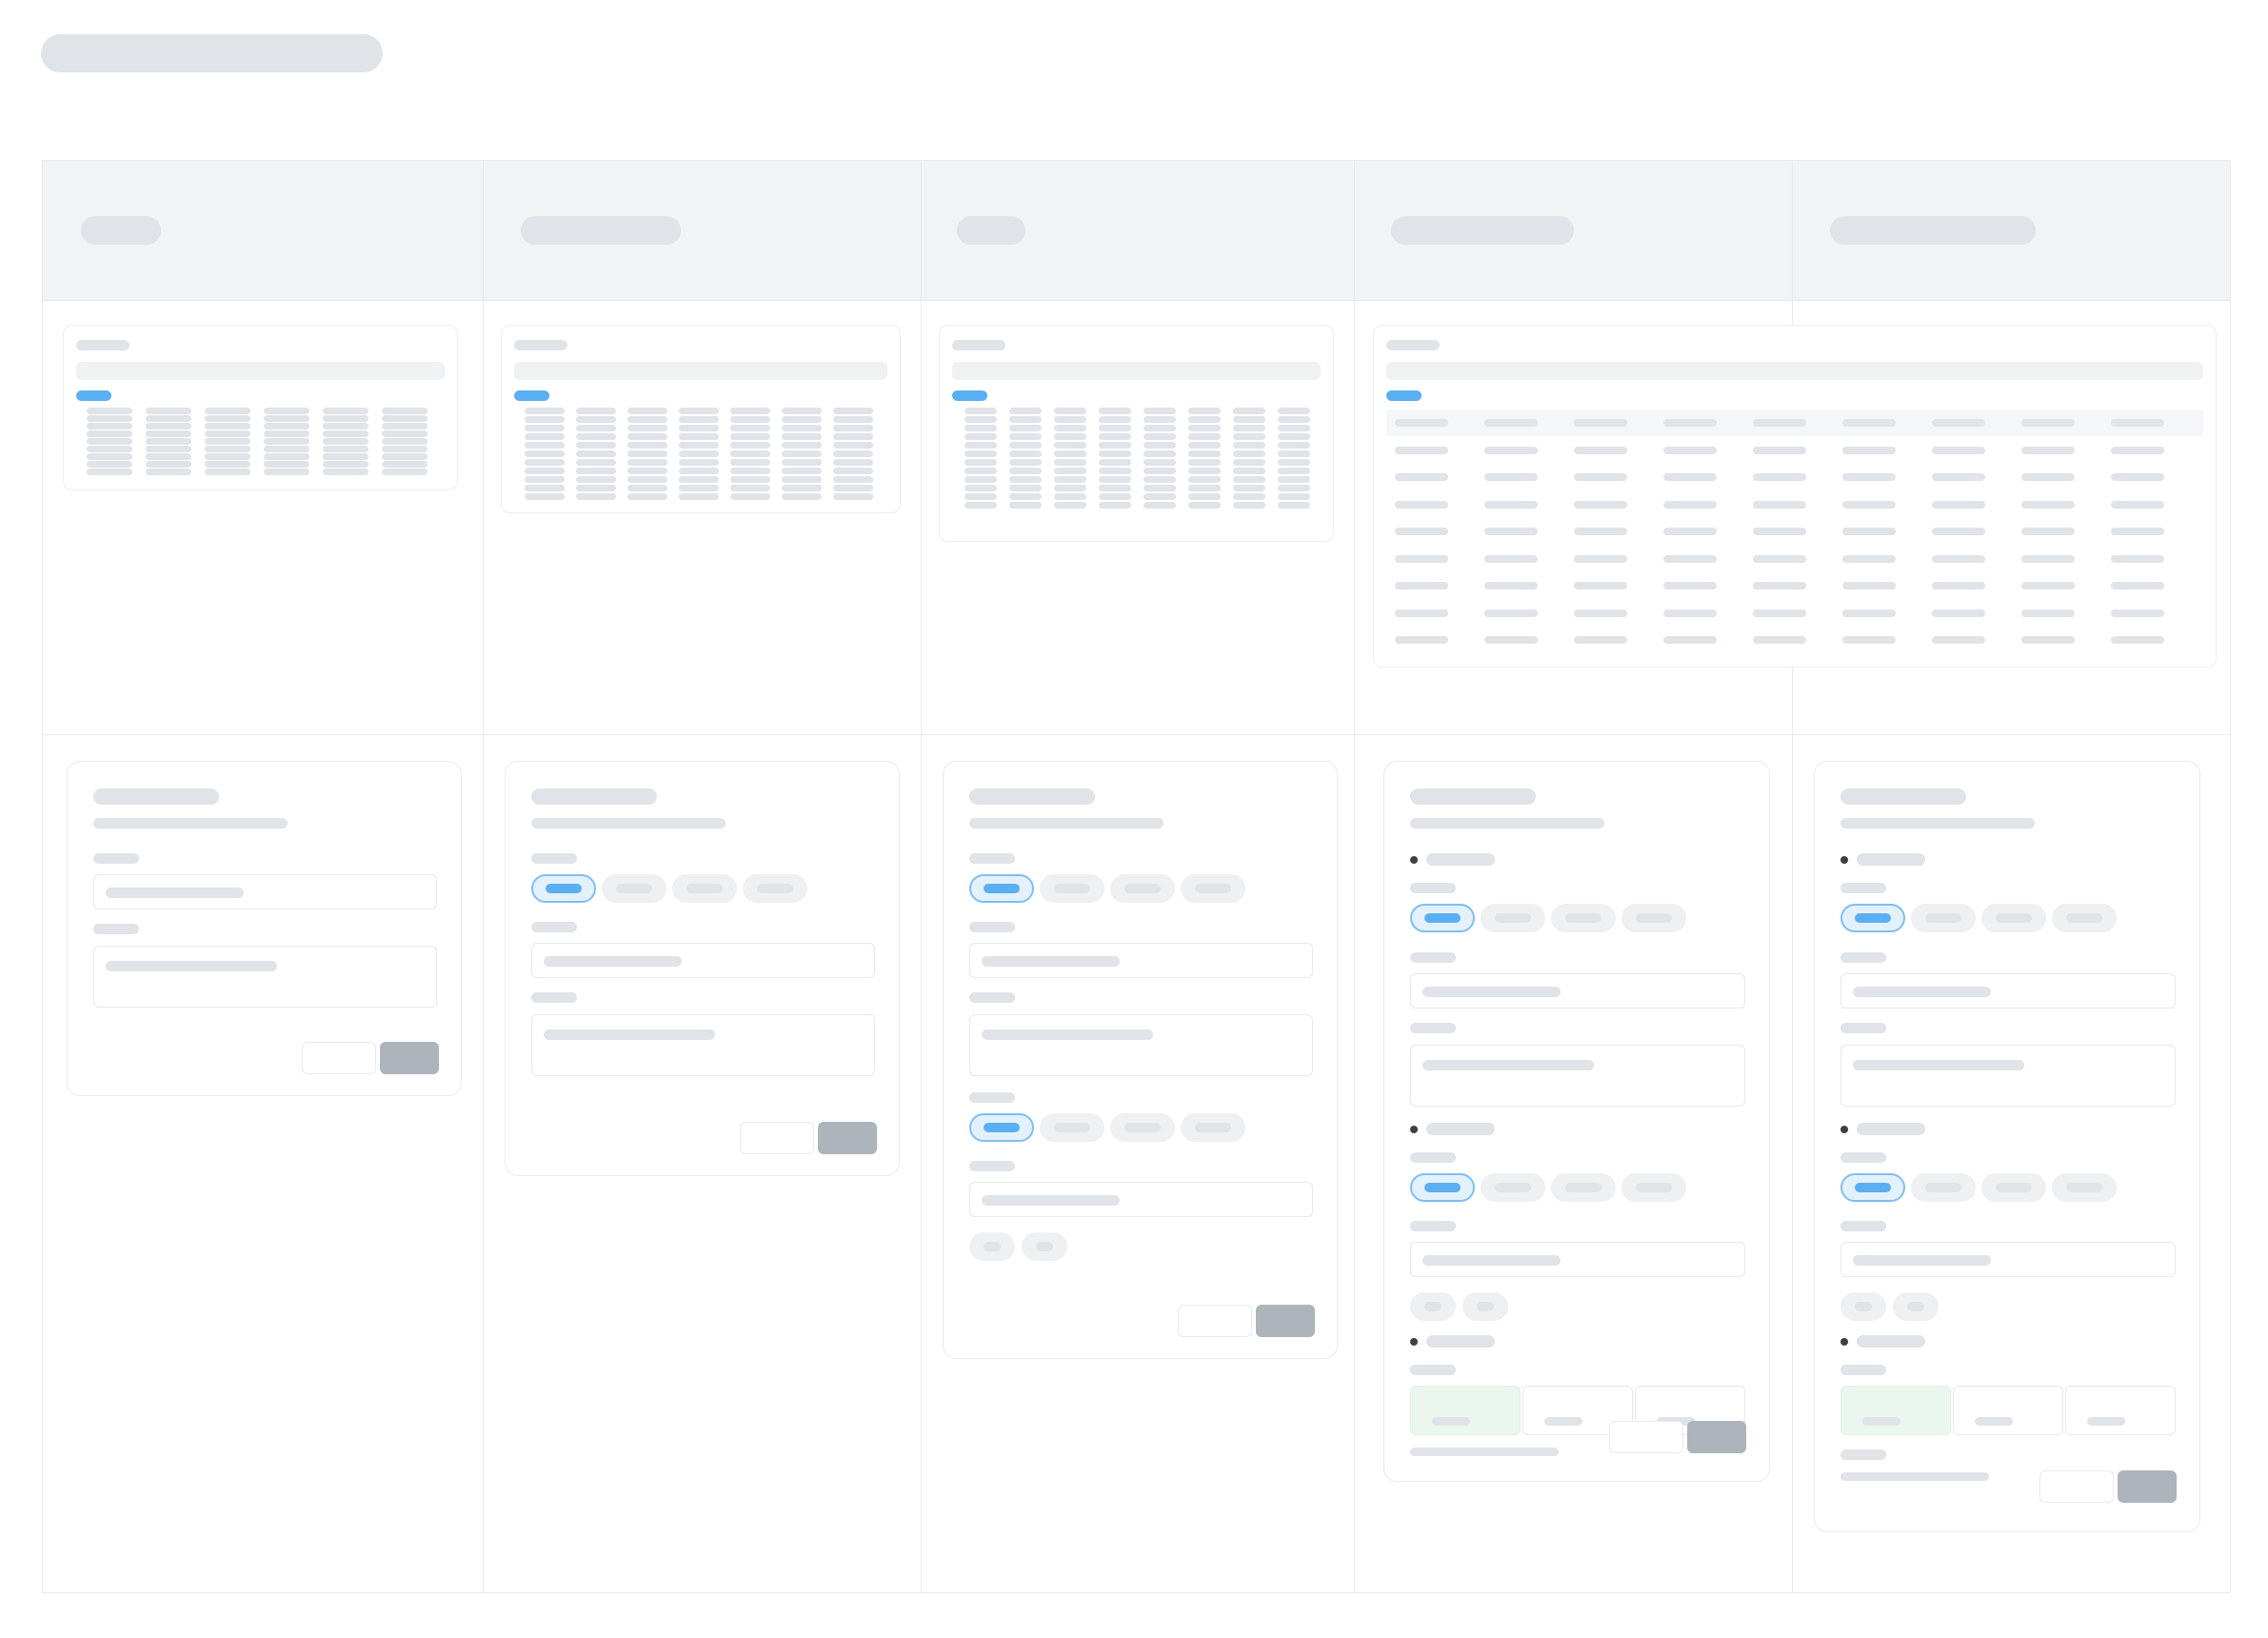 The height and width of the screenshot is (1638, 2268). What do you see at coordinates (969, 395) in the screenshot?
I see `accent-tag` at bounding box center [969, 395].